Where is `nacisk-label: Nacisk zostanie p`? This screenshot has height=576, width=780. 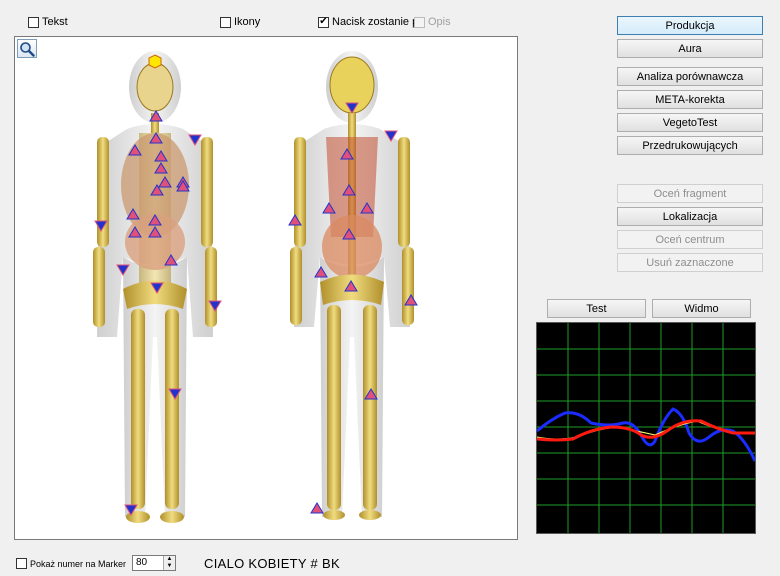 nacisk-label: Nacisk zostanie p is located at coordinates (375, 22).